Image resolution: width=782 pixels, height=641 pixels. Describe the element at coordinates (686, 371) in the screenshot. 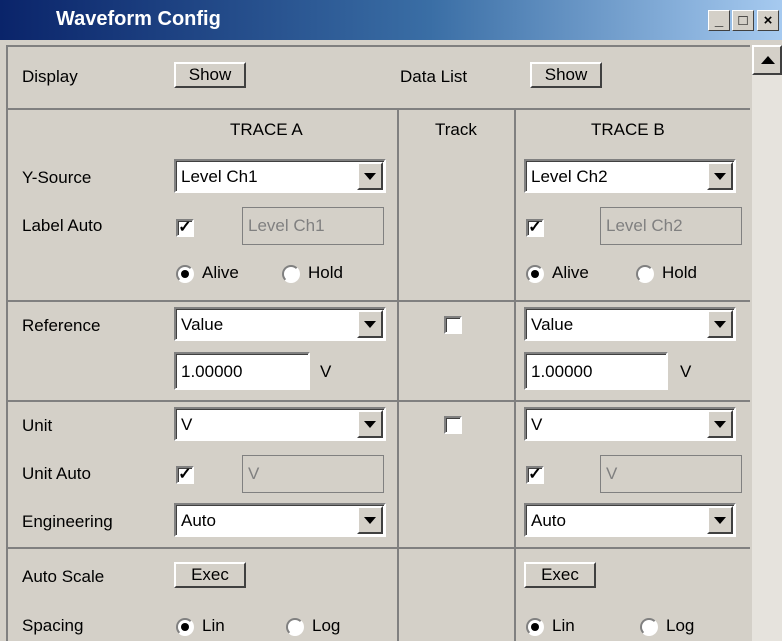

I see `trace-b-reference-unit: V` at that location.